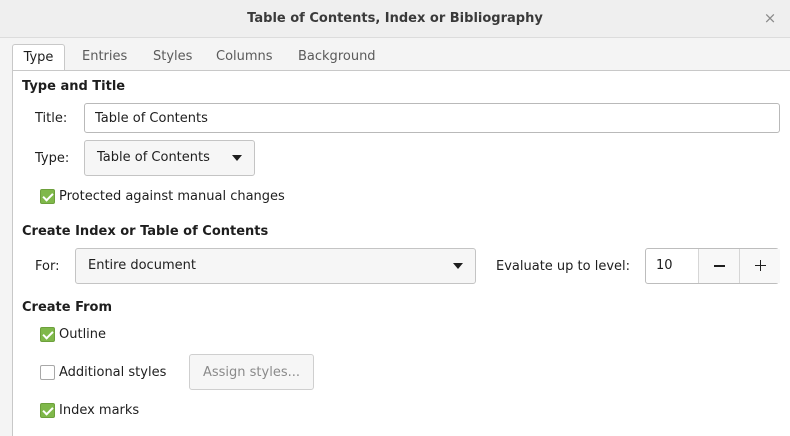 The image size is (790, 436). What do you see at coordinates (337, 57) in the screenshot?
I see `tab-background: Background` at bounding box center [337, 57].